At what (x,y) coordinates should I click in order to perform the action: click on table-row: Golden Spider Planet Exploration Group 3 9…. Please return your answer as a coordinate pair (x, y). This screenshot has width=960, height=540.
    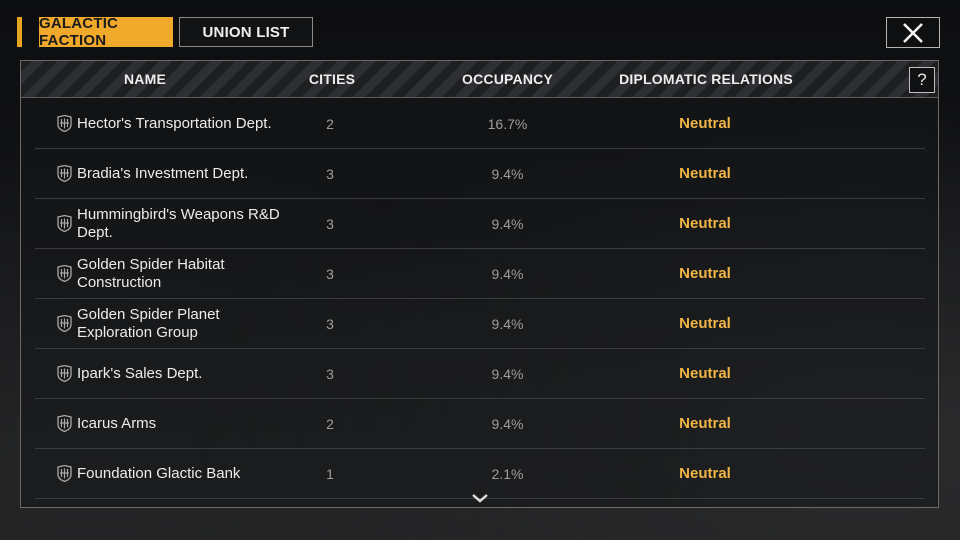
    Looking at the image, I should click on (480, 324).